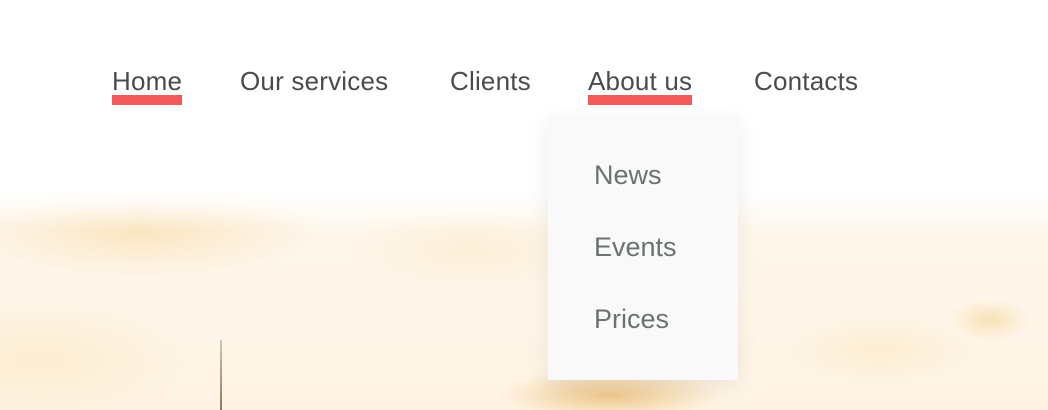 The height and width of the screenshot is (410, 1048). I want to click on dropdown-item-events: Events, so click(635, 247).